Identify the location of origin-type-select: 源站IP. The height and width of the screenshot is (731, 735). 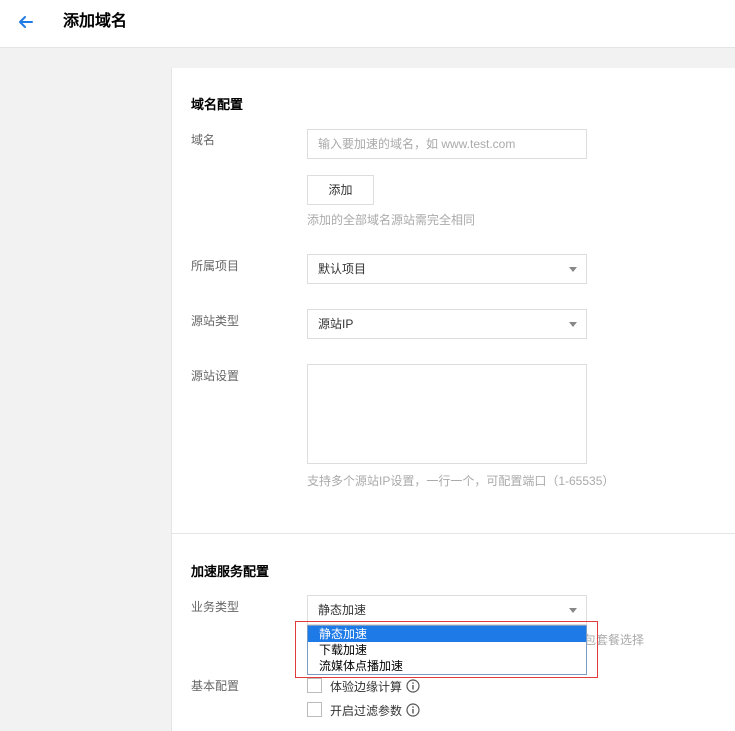
(447, 324).